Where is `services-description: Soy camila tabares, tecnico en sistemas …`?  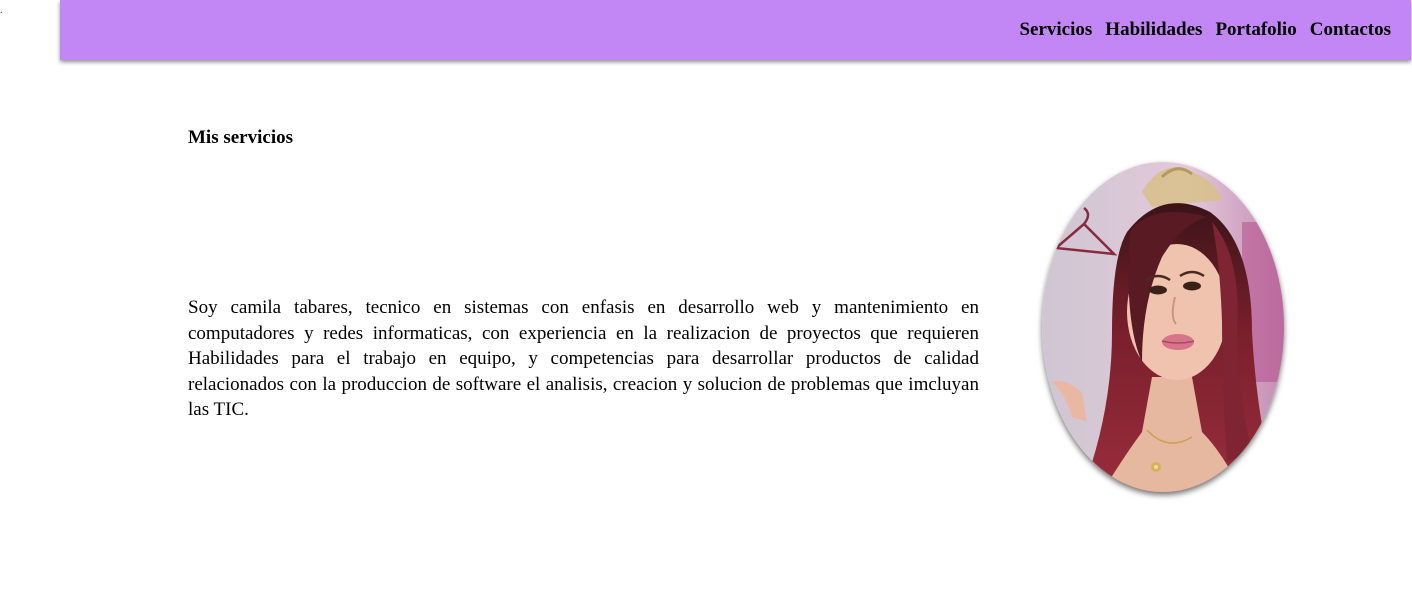
services-description: Soy camila tabares, tecnico en sistemas … is located at coordinates (583, 359).